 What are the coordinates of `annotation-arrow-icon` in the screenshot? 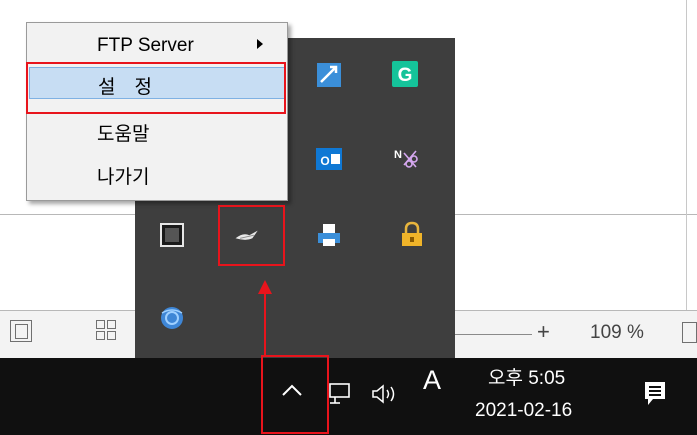 It's located at (265, 317).